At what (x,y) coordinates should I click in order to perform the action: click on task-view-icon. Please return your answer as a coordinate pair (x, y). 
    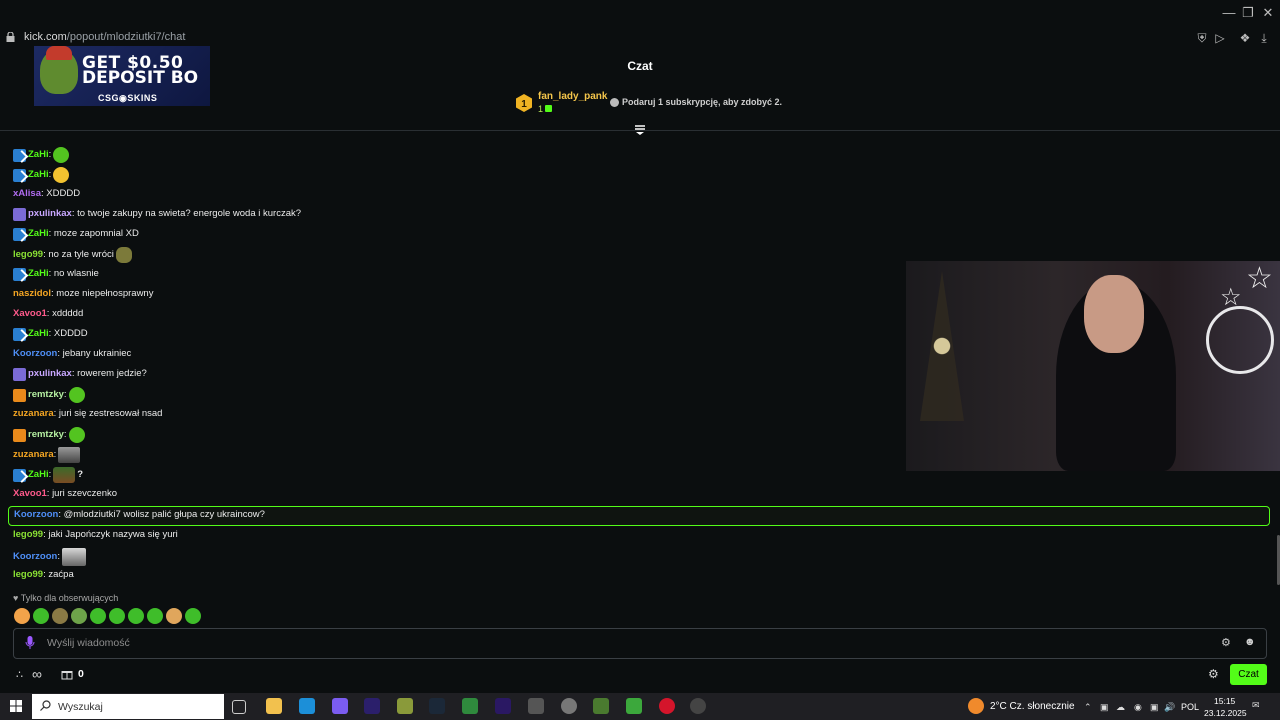
    Looking at the image, I should click on (239, 707).